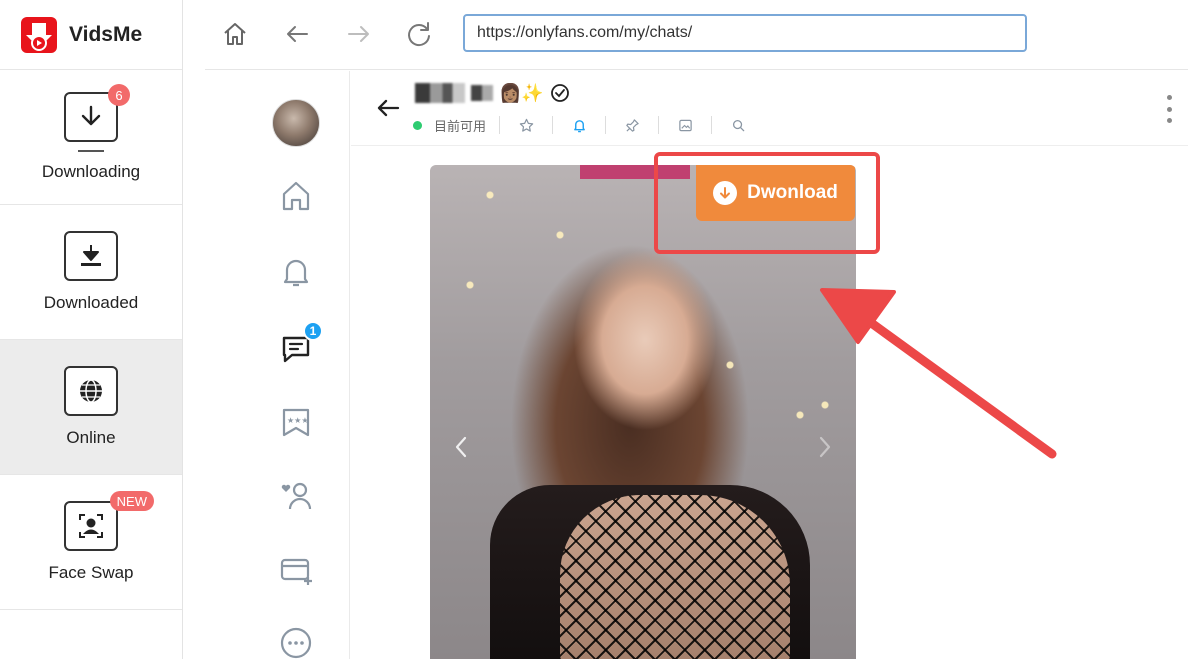  Describe the element at coordinates (119, 95) in the screenshot. I see `downloading-count-badge: 6` at that location.